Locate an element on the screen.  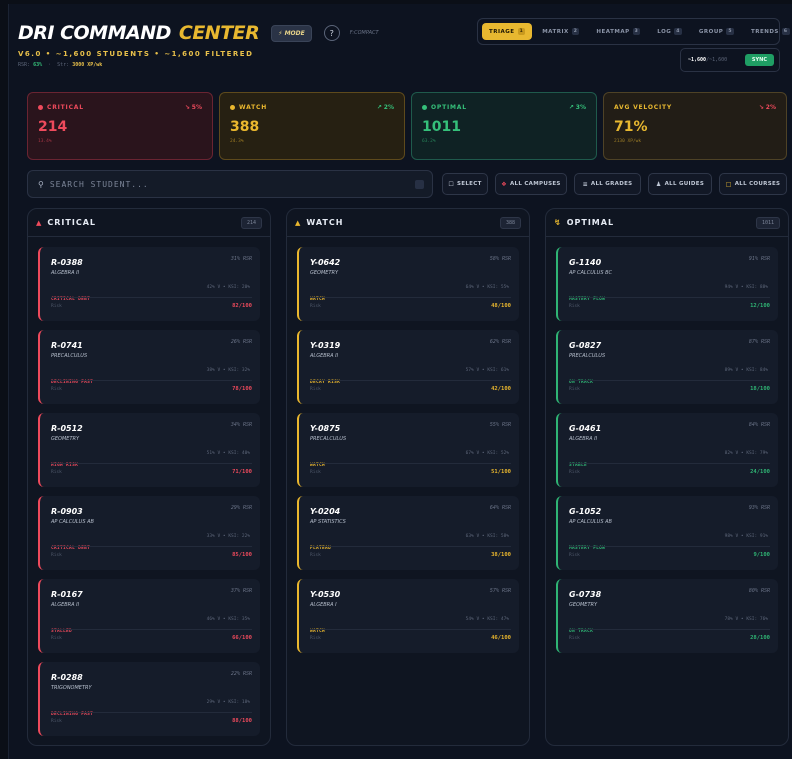
rsr-value: 37% RSR is located at coordinates (241, 591).